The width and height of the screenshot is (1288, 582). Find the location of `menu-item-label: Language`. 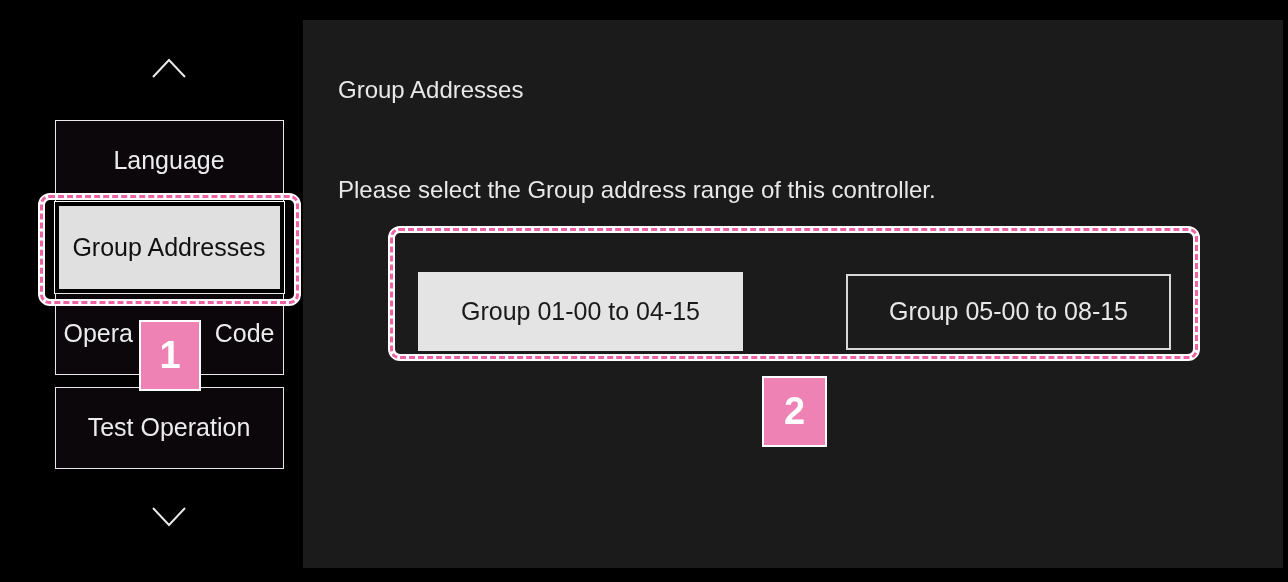

menu-item-label: Language is located at coordinates (169, 161).